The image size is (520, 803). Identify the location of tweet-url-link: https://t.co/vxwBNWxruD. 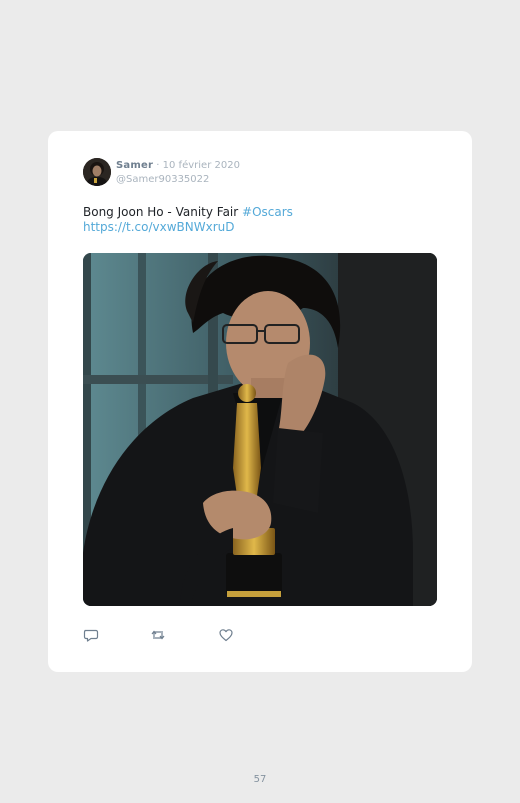
(263, 227).